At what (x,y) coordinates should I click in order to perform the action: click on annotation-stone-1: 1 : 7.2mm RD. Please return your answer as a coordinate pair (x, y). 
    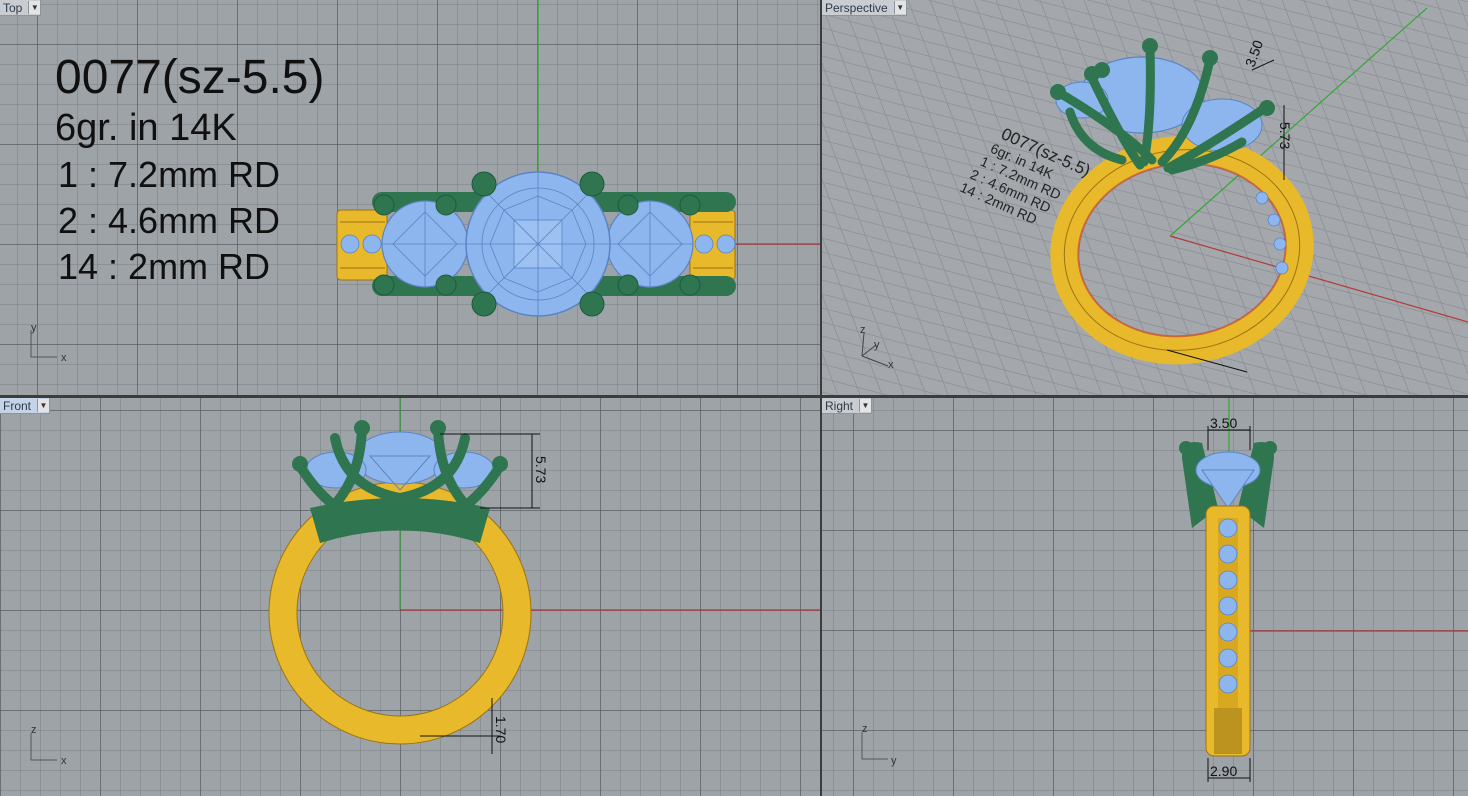
    Looking at the image, I should click on (169, 174).